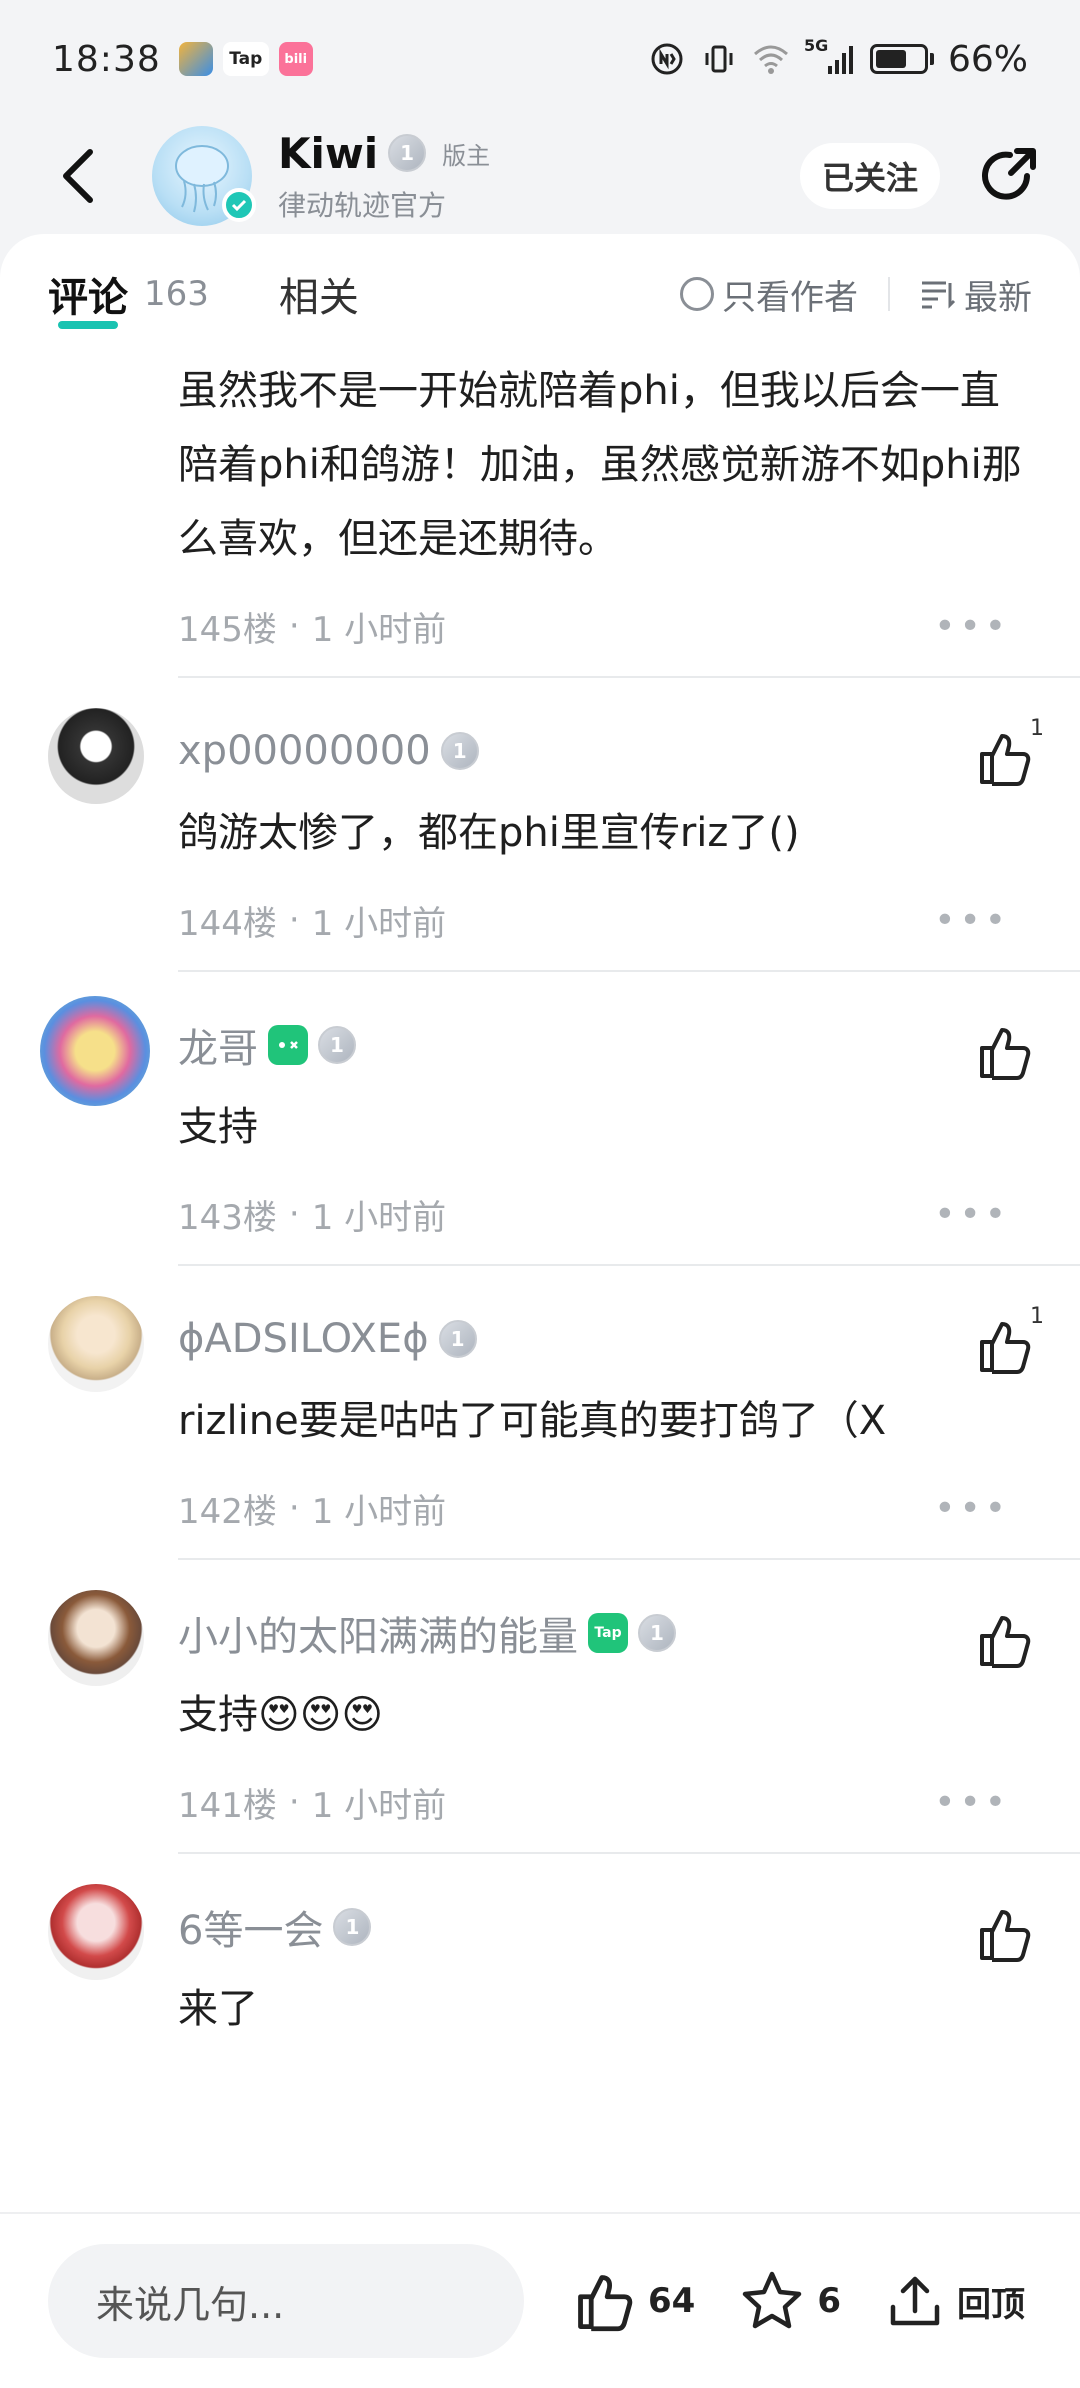 The width and height of the screenshot is (1080, 2388). What do you see at coordinates (304, 751) in the screenshot?
I see `comment-username: xp00000000` at bounding box center [304, 751].